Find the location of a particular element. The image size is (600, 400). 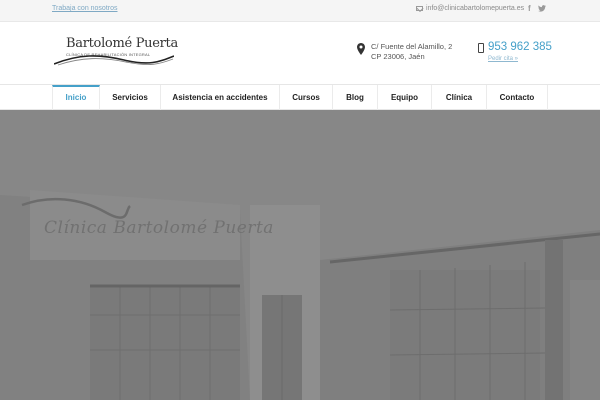

mobile-phone-icon is located at coordinates (481, 48).